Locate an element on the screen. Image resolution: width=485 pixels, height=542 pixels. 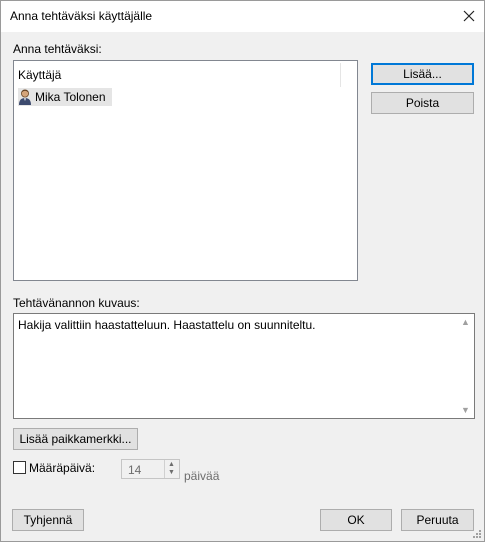
ok-button: OK is located at coordinates (356, 520).